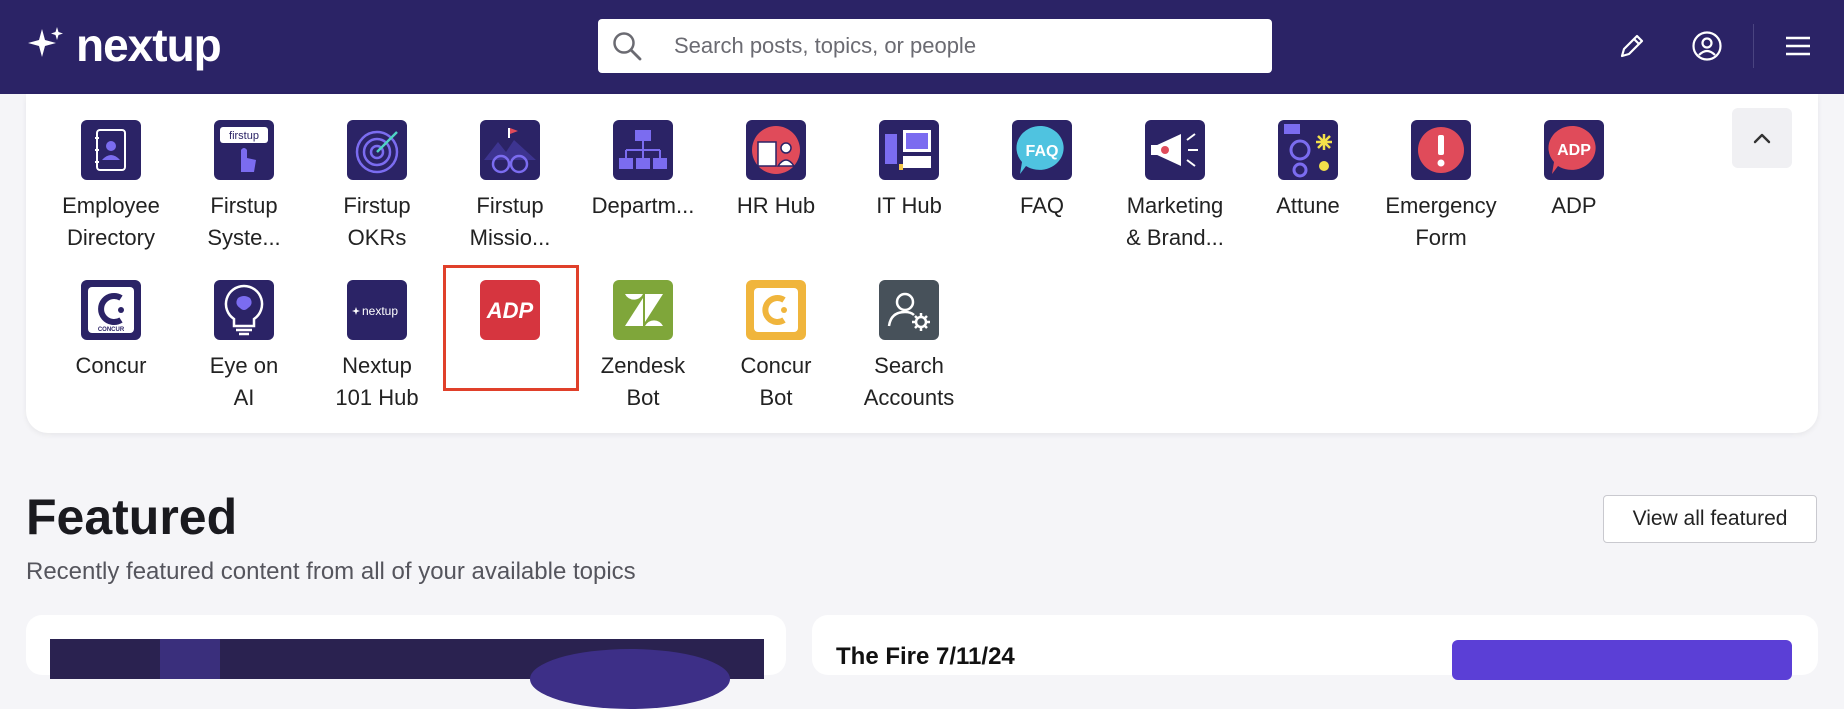  I want to click on nextup-logo-icon: nextup, so click(377, 310).